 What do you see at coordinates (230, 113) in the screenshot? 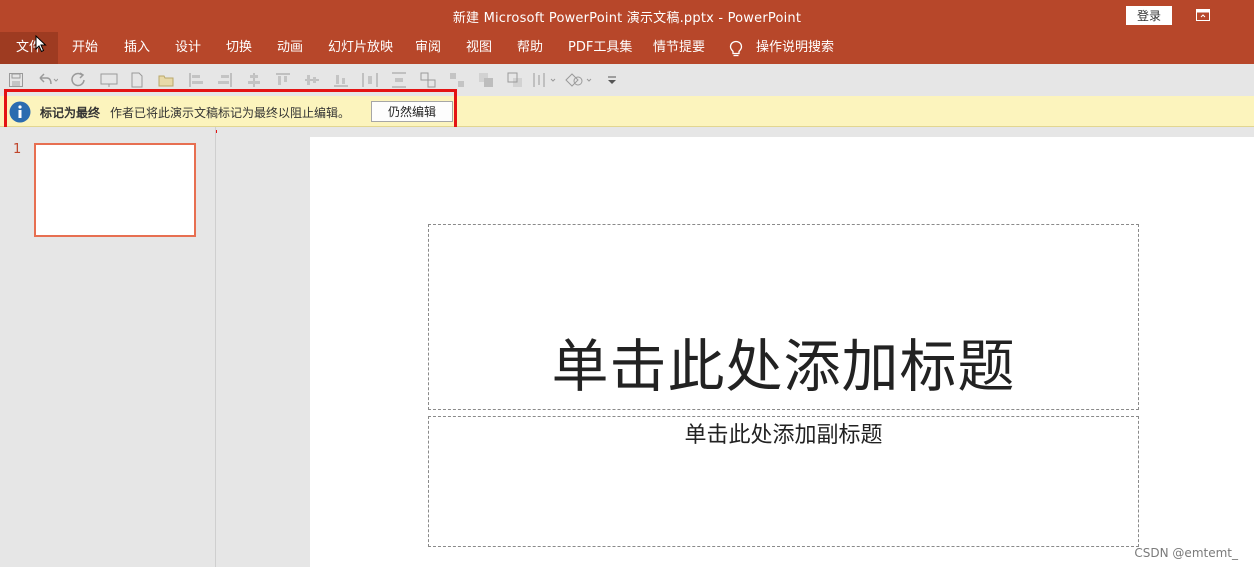
I see `message-text: 作者已将此演示文稿标记为最终以阻止编辑。` at bounding box center [230, 113].